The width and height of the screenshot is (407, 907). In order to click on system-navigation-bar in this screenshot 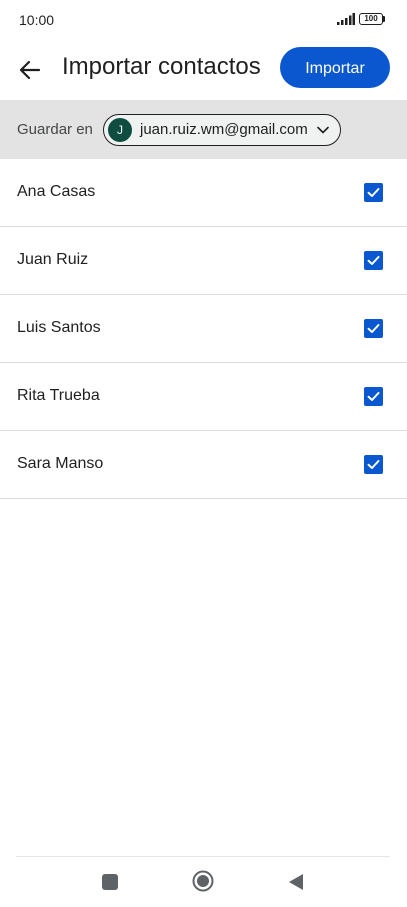, I will do `click(203, 881)`.